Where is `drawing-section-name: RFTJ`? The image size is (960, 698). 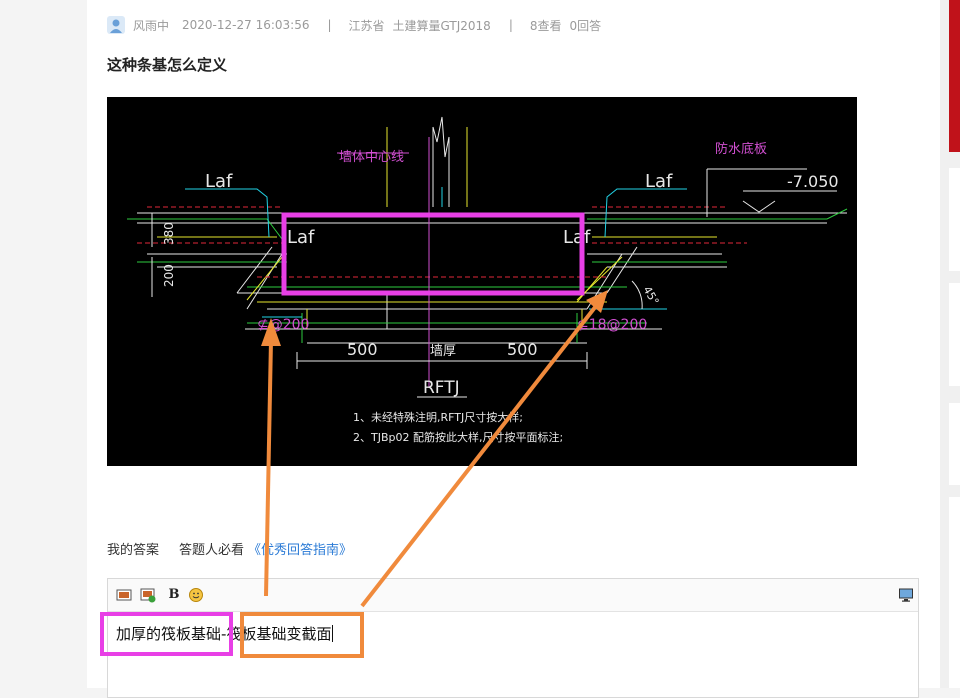 drawing-section-name: RFTJ is located at coordinates (441, 388).